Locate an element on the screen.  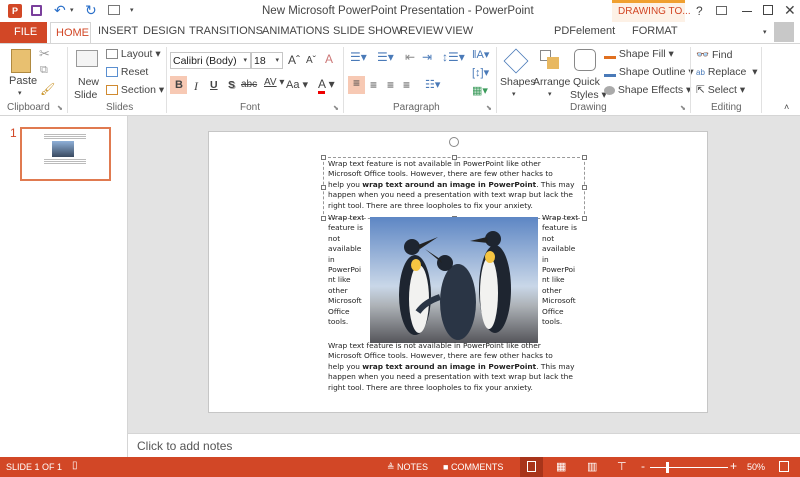
find-button: 👓 Find is located at coordinates (714, 54).